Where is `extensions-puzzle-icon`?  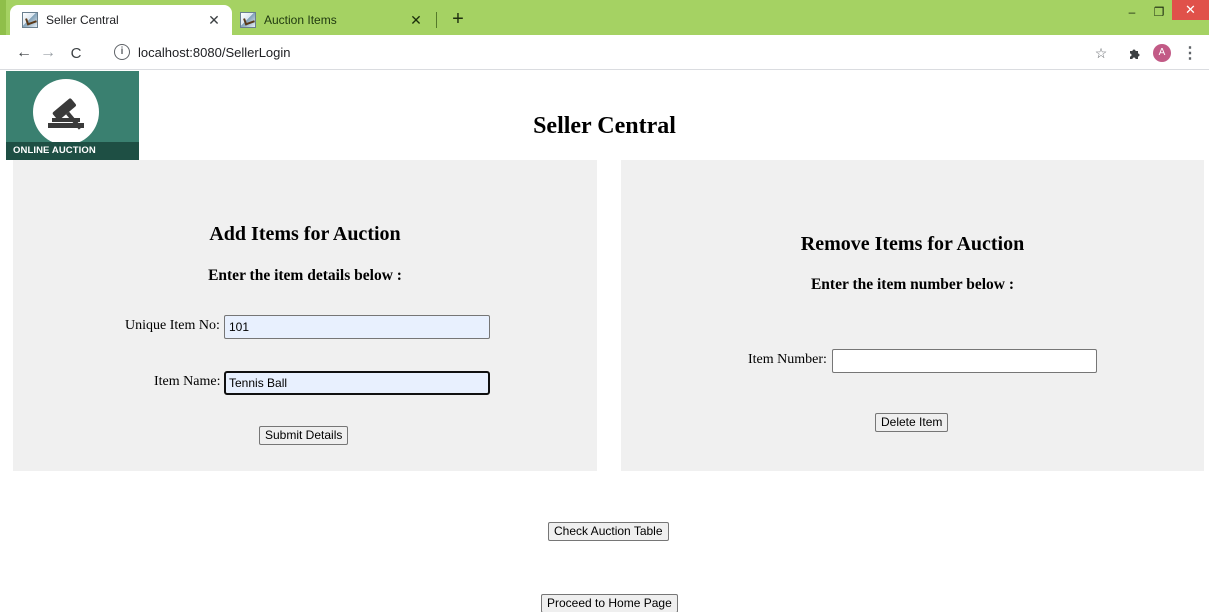 extensions-puzzle-icon is located at coordinates (1135, 53).